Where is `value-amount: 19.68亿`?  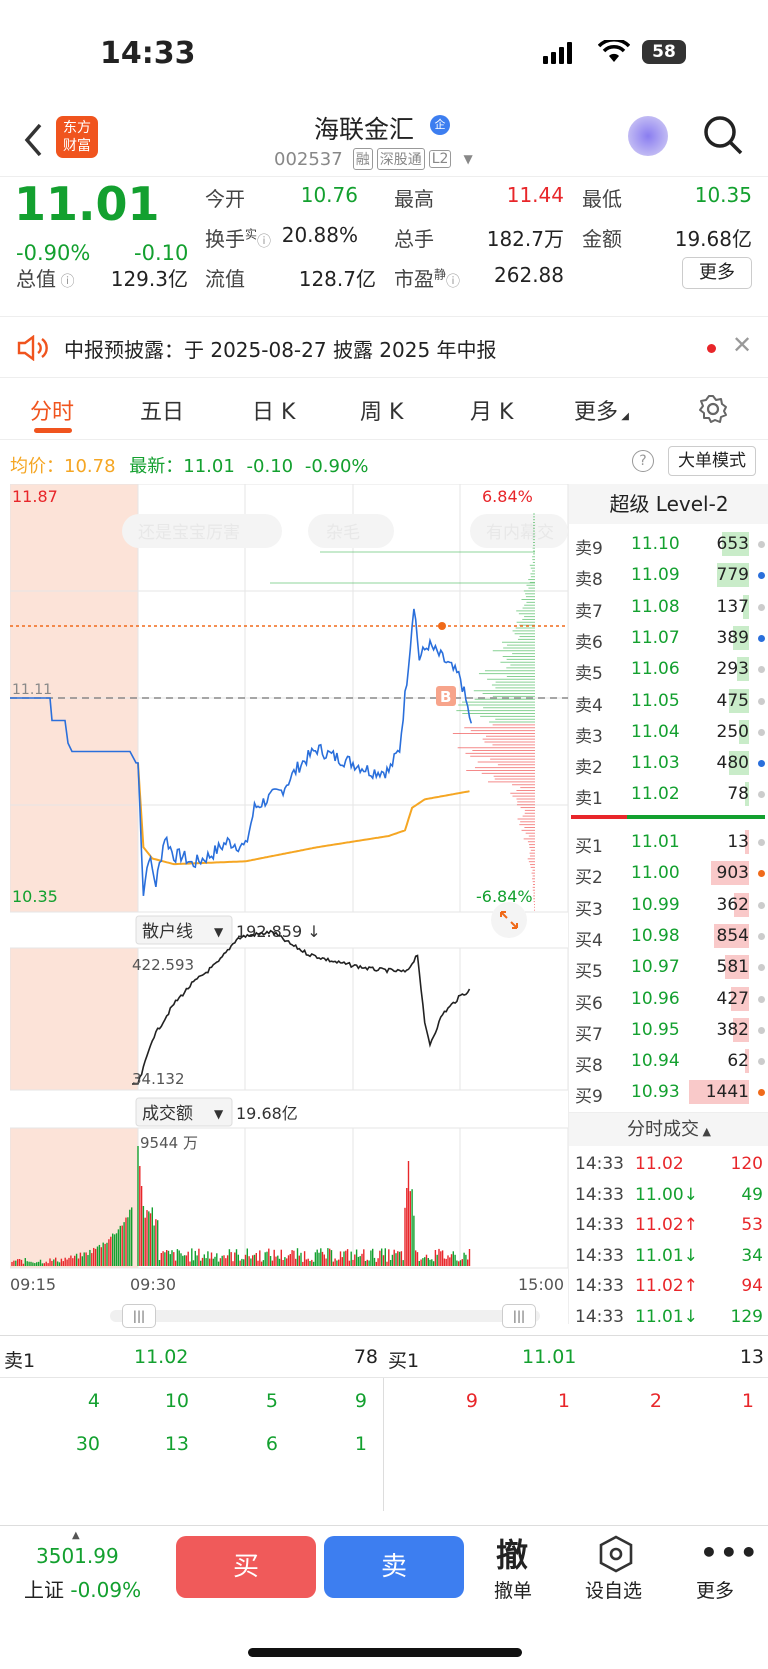 value-amount: 19.68亿 is located at coordinates (713, 239).